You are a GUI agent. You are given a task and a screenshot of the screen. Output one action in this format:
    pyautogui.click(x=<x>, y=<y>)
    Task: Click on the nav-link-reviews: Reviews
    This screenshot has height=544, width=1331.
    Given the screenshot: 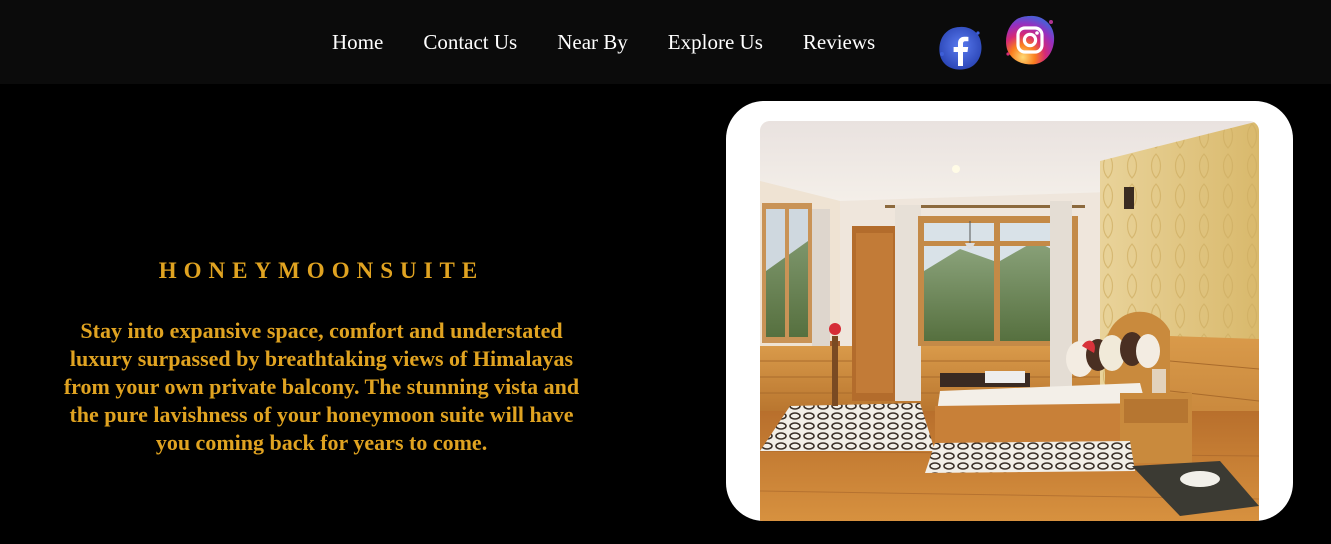 What is the action you would take?
    pyautogui.click(x=839, y=42)
    